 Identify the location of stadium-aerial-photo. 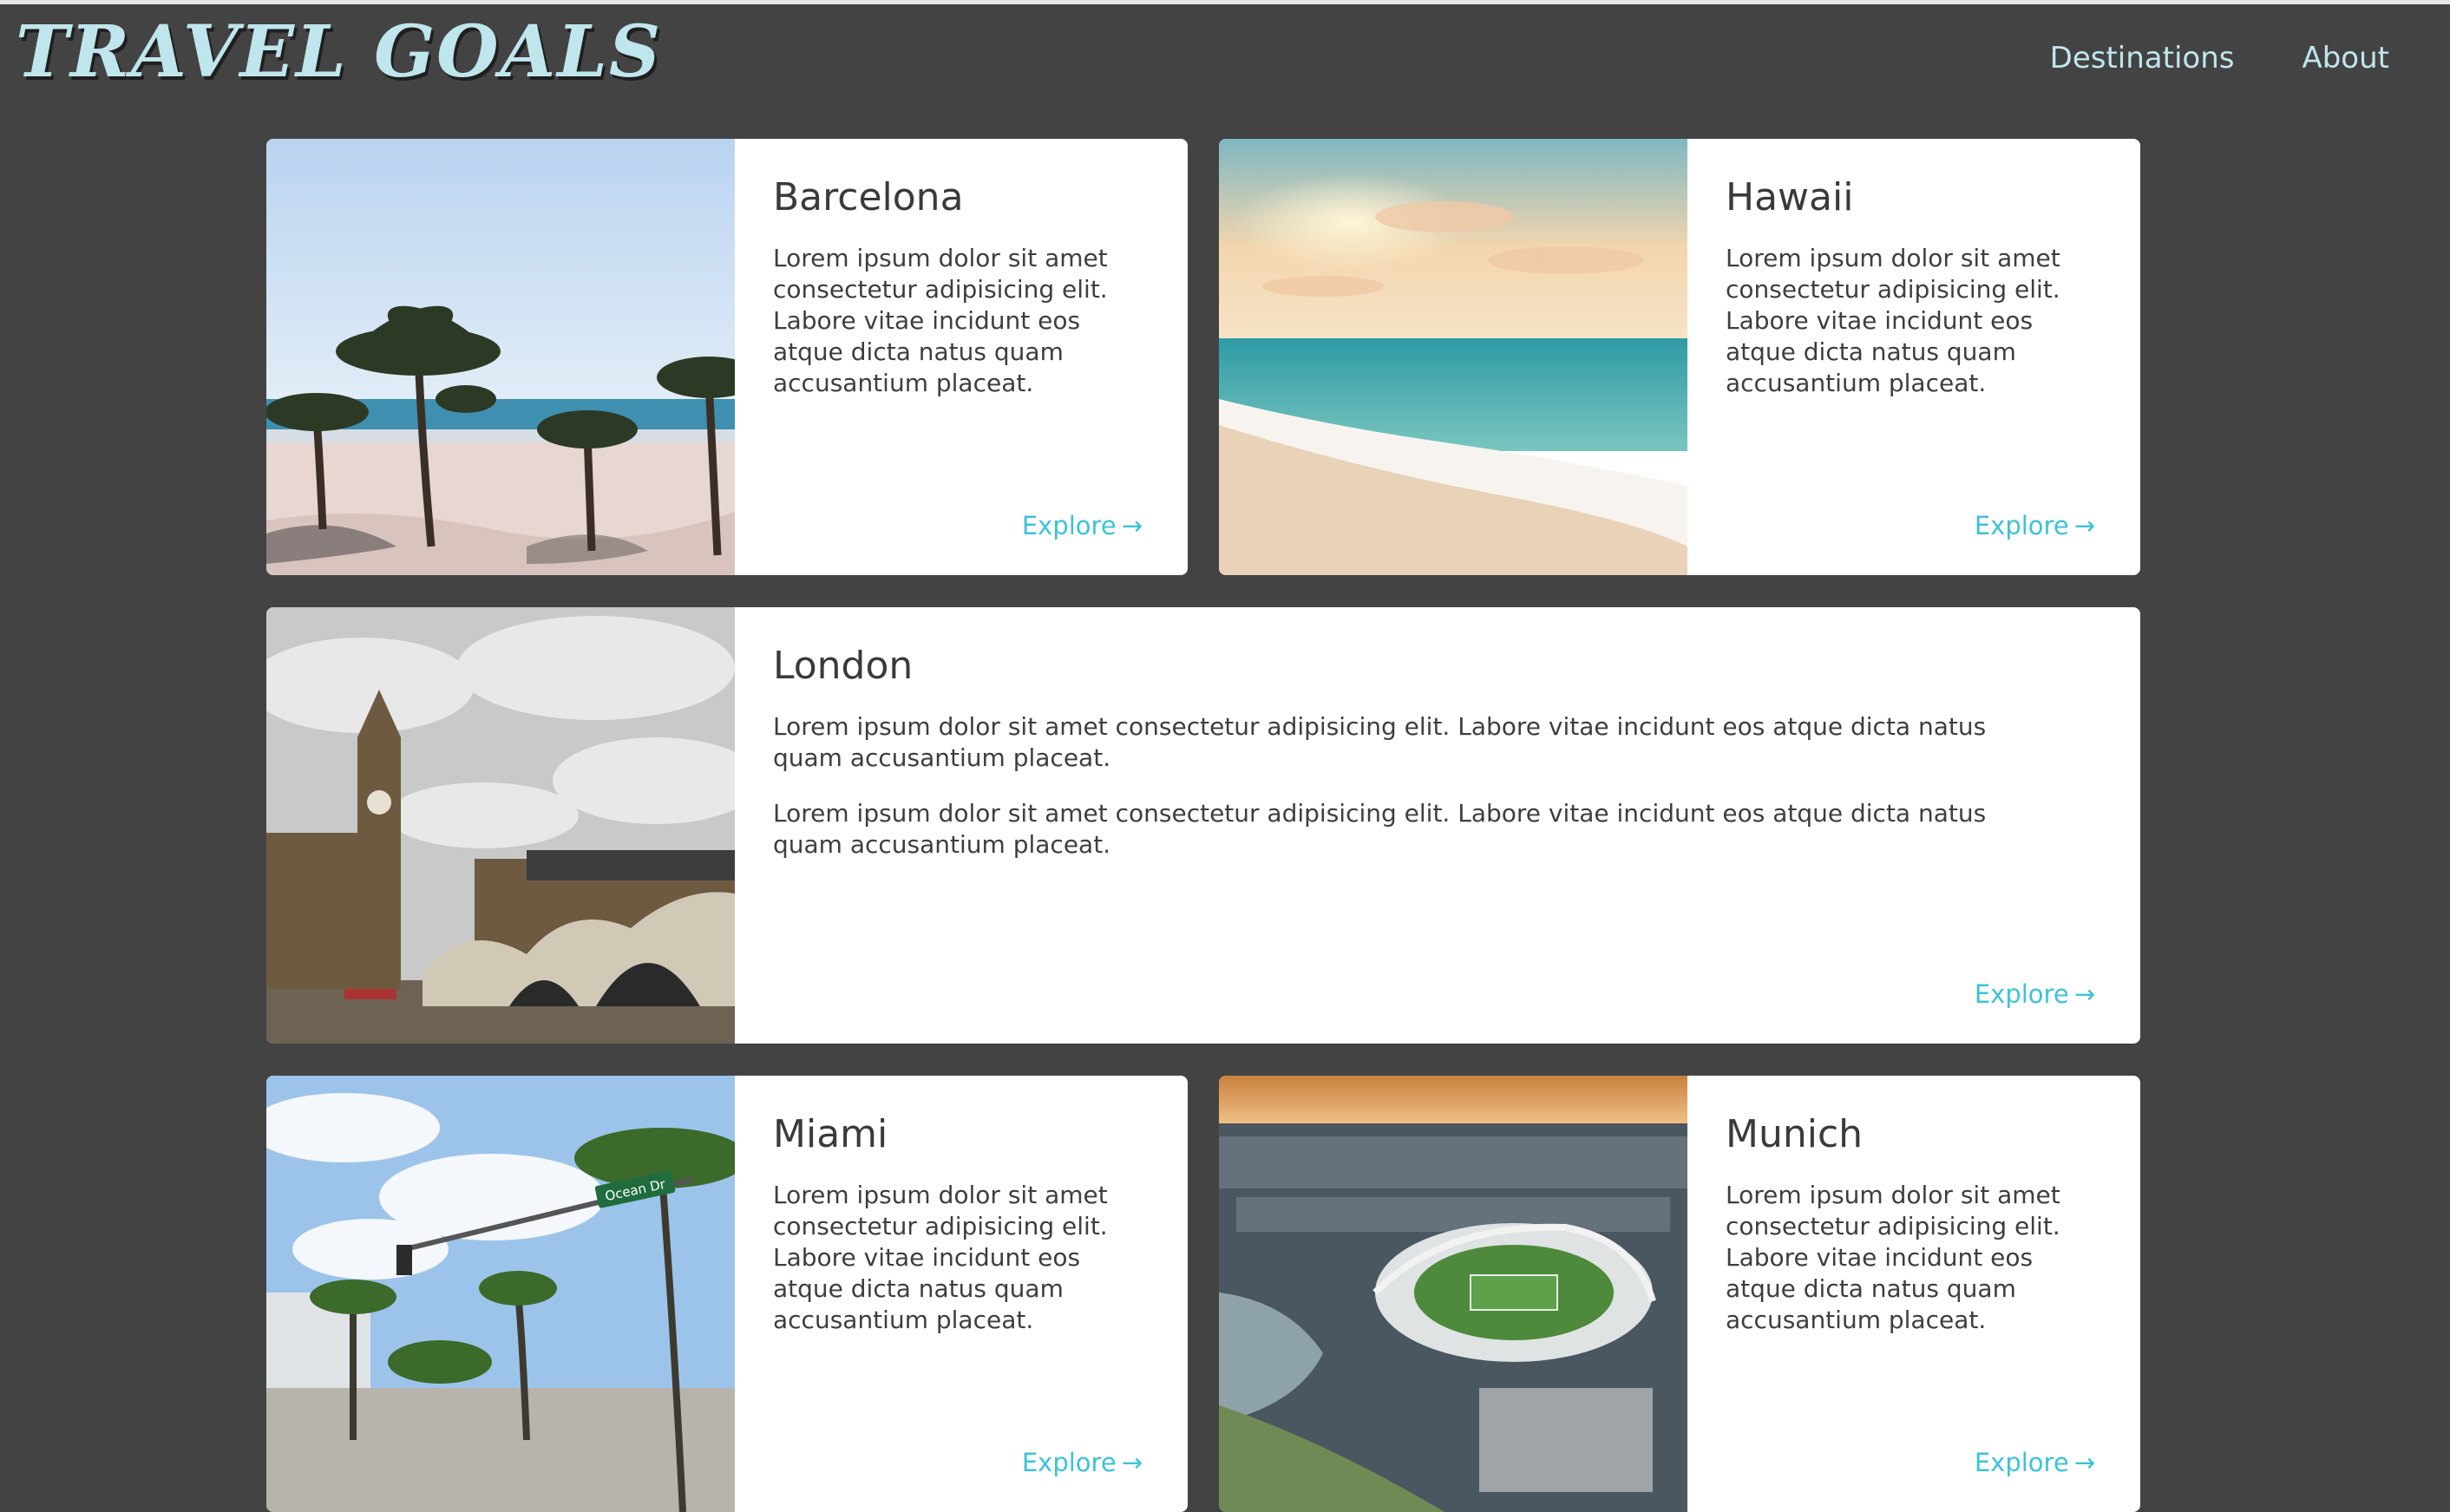
(1453, 1294).